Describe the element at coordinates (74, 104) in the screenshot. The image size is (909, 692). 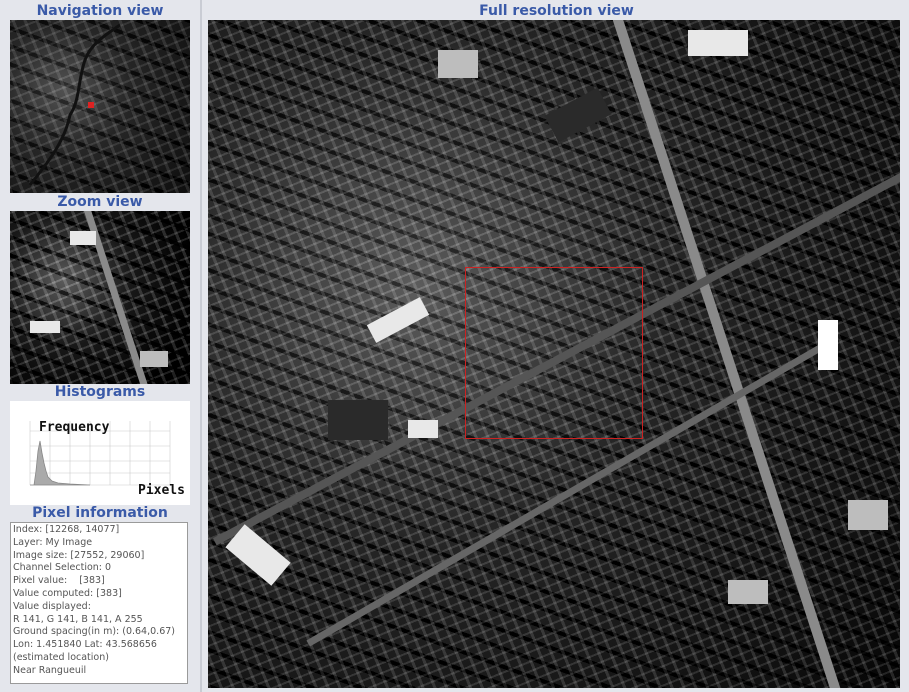
I see `river-overlay` at that location.